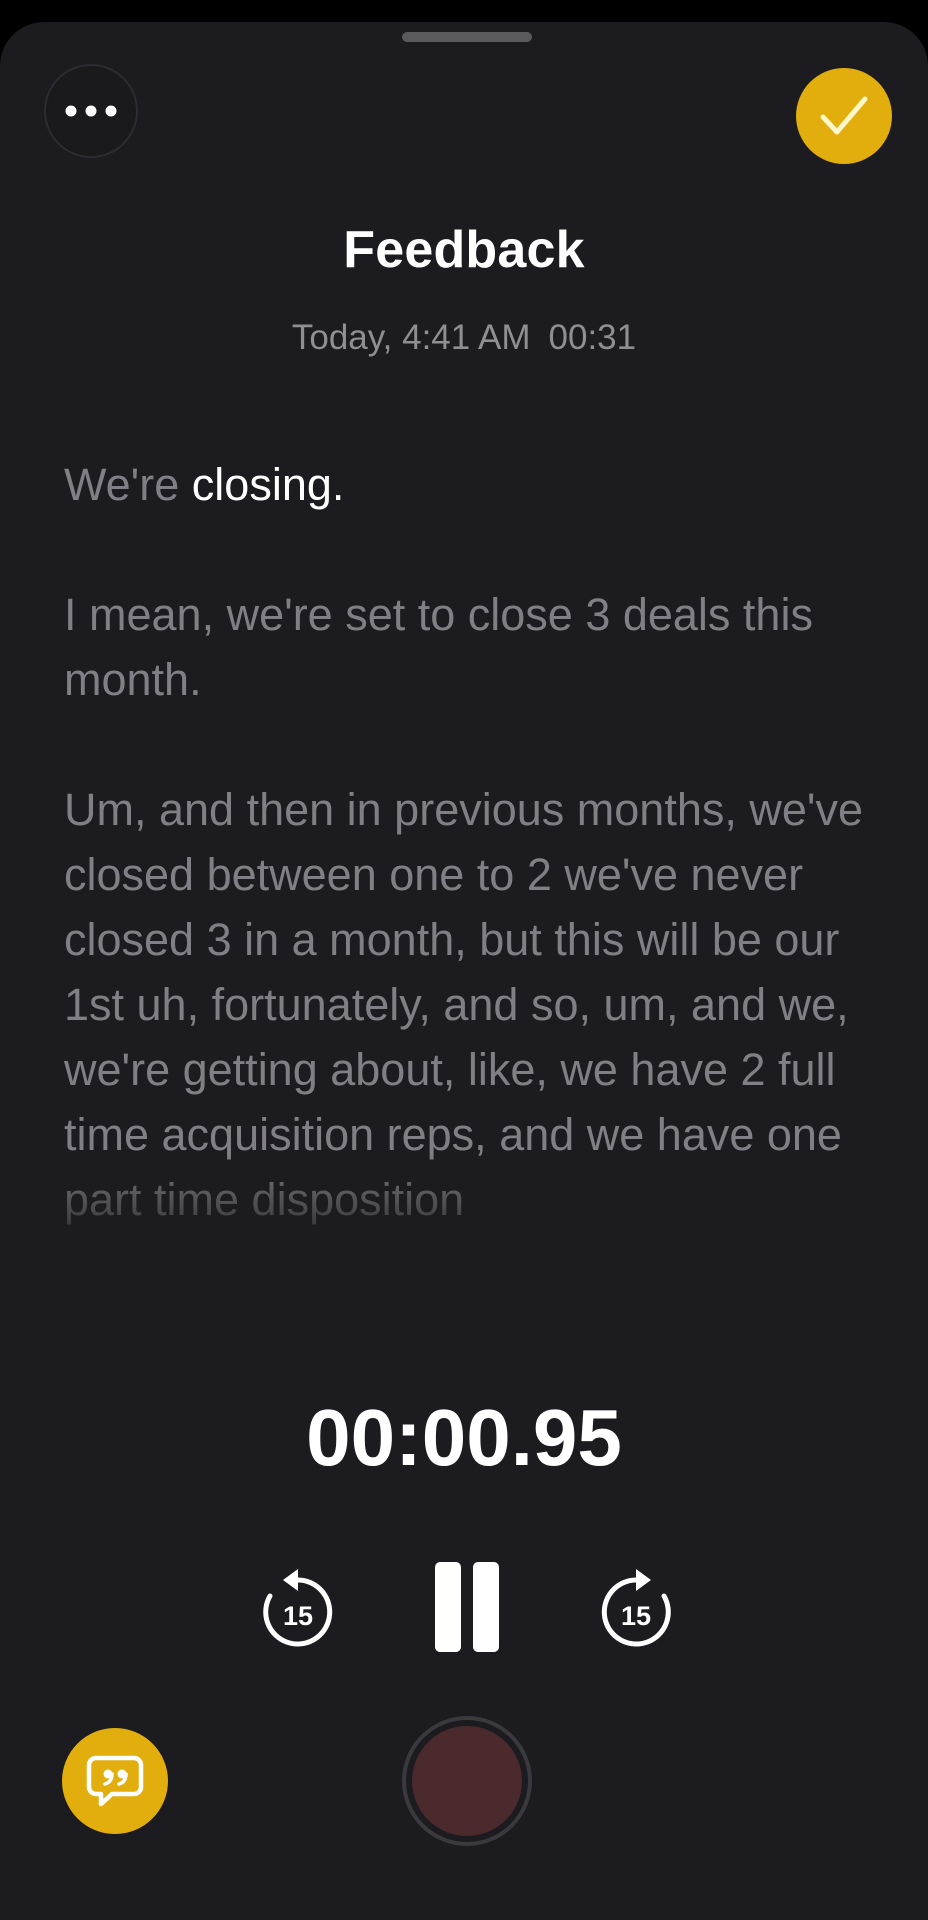 The height and width of the screenshot is (1920, 928). What do you see at coordinates (592, 337) in the screenshot?
I see `recording-duration: 00:31` at bounding box center [592, 337].